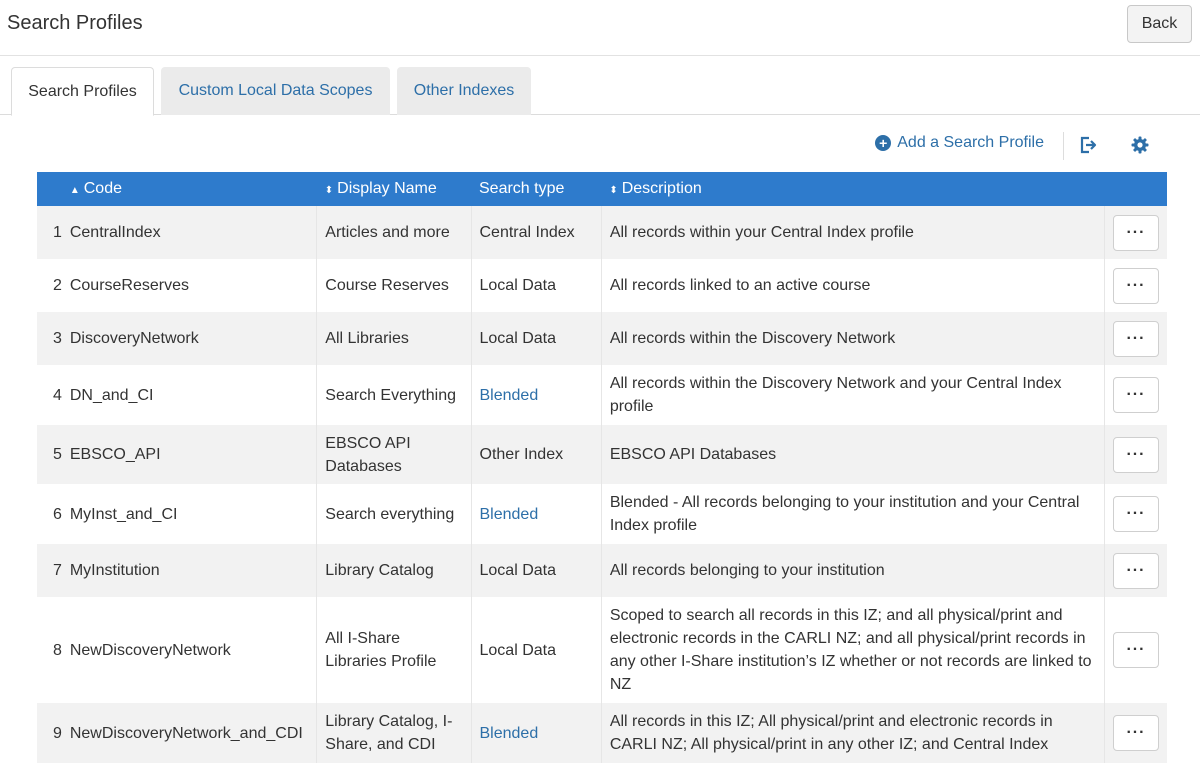  What do you see at coordinates (394, 650) in the screenshot?
I see `cell-display-name: All I-Share Libraries Profile` at bounding box center [394, 650].